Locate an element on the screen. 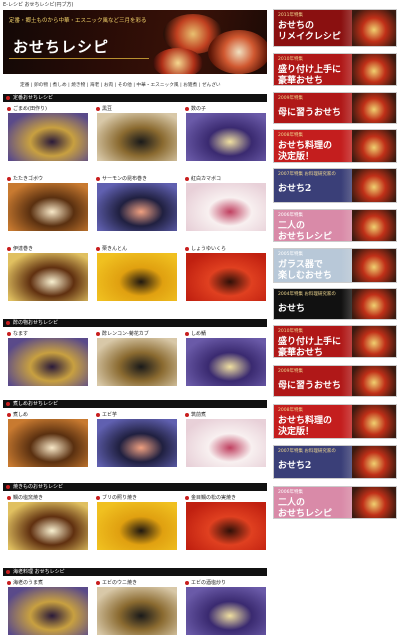  recipe-name: 紅白カマボコ is located at coordinates (206, 179).